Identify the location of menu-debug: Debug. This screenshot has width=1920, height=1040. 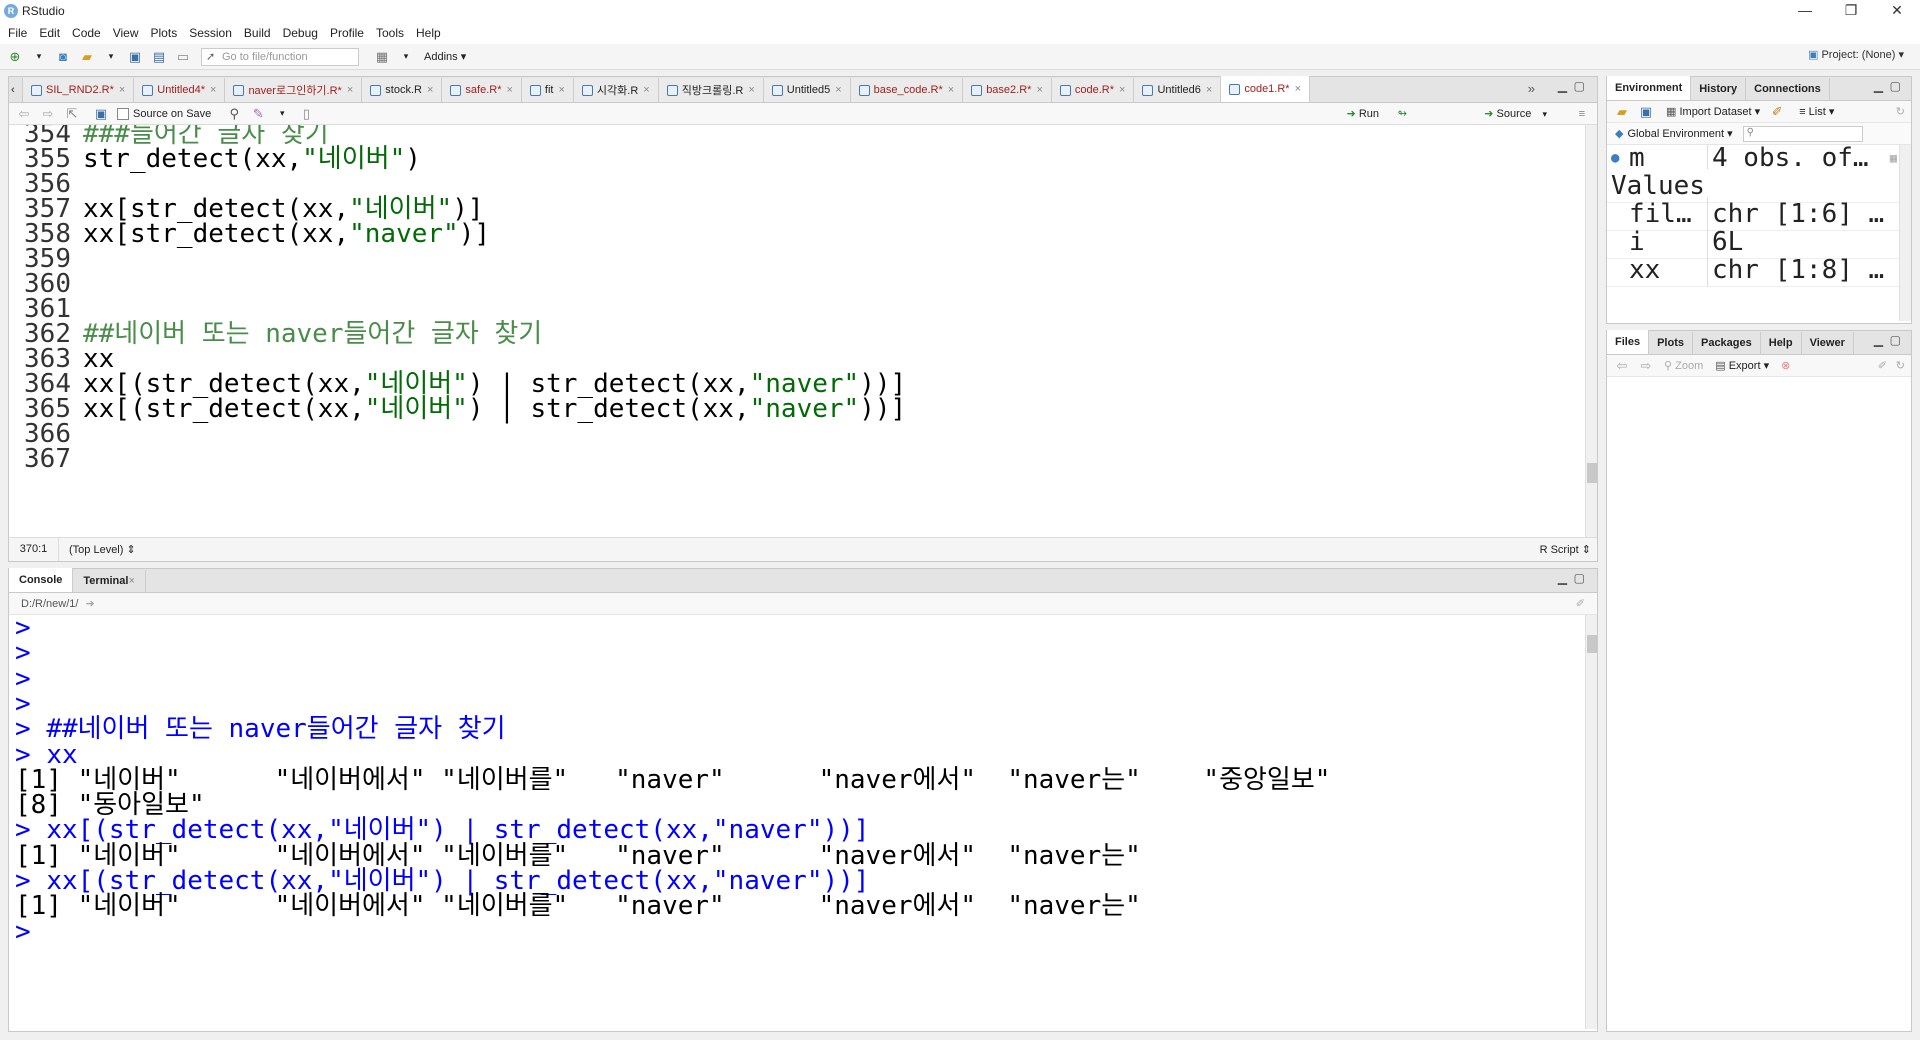
(300, 33).